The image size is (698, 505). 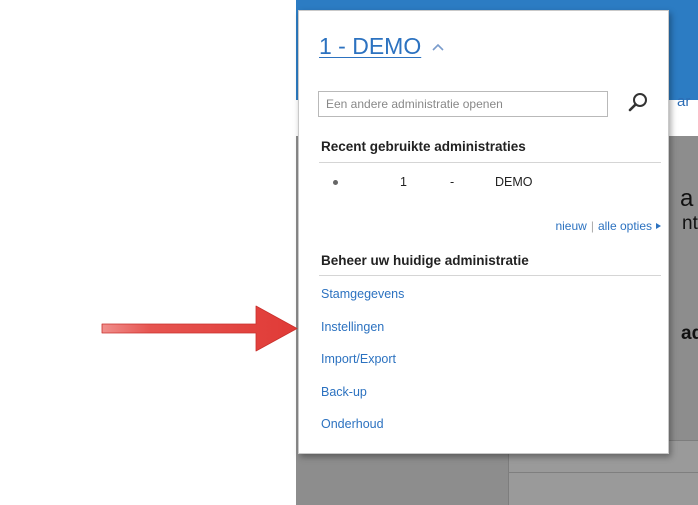 What do you see at coordinates (490, 162) in the screenshot?
I see `recent-divider` at bounding box center [490, 162].